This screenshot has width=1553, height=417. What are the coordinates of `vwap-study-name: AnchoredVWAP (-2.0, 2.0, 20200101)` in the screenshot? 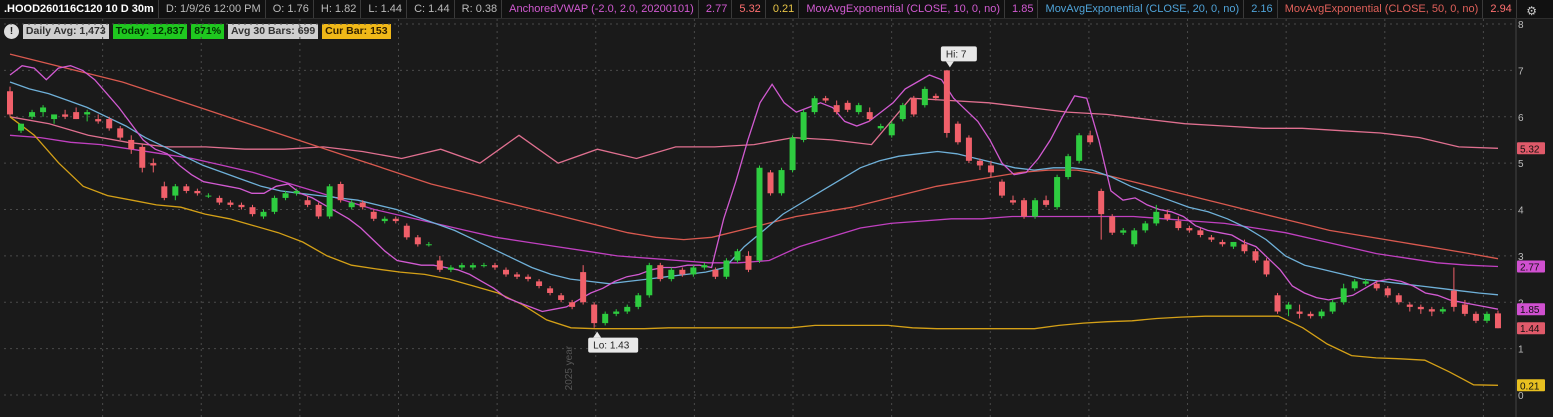 It's located at (602, 9).